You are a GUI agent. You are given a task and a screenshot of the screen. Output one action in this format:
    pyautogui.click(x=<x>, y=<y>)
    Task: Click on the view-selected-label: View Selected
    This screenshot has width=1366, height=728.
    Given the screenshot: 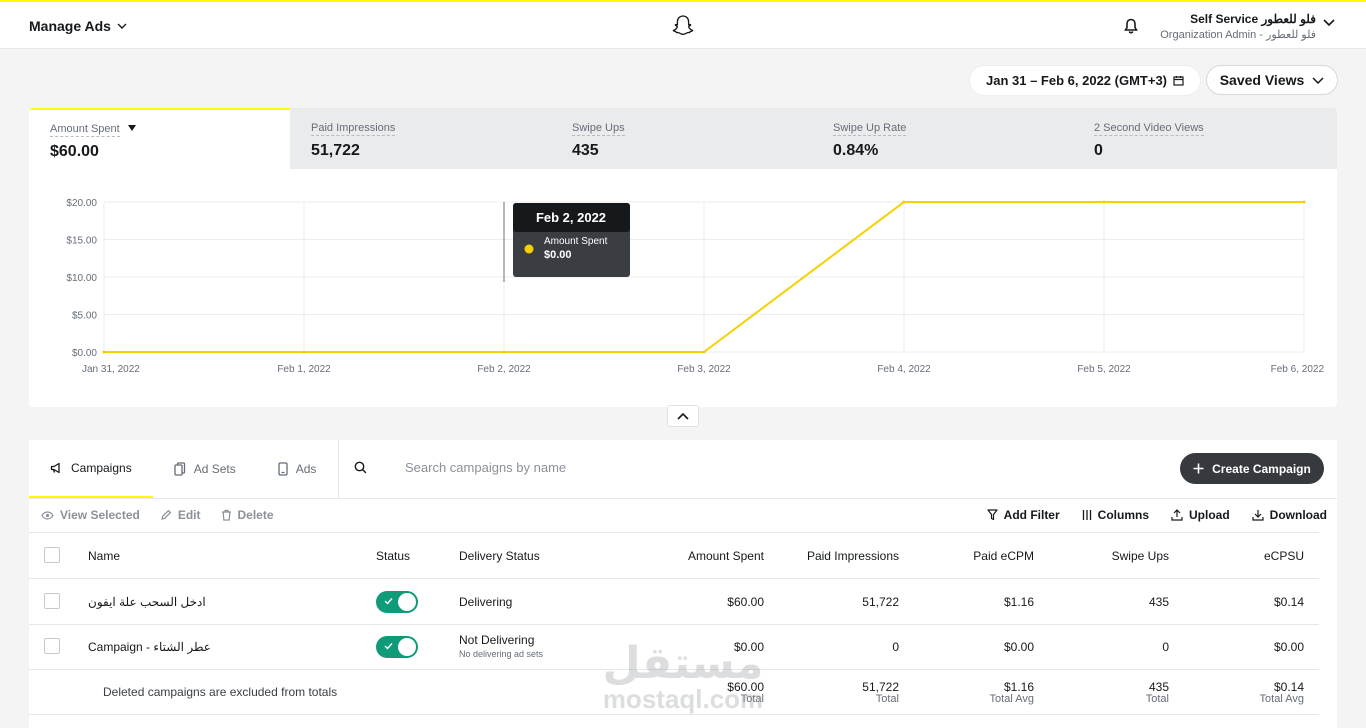 What is the action you would take?
    pyautogui.click(x=100, y=515)
    